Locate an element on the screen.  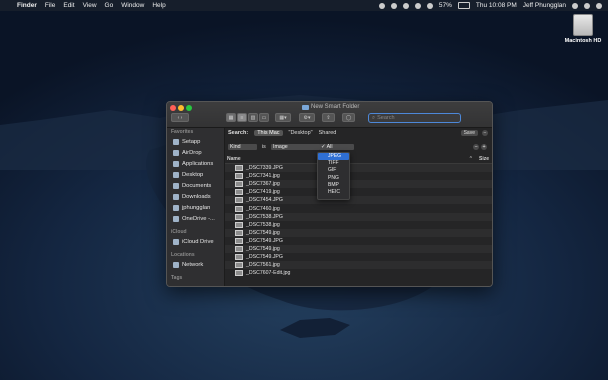
sidebar-item-setapp: Setapp is located at coordinates (195, 141).